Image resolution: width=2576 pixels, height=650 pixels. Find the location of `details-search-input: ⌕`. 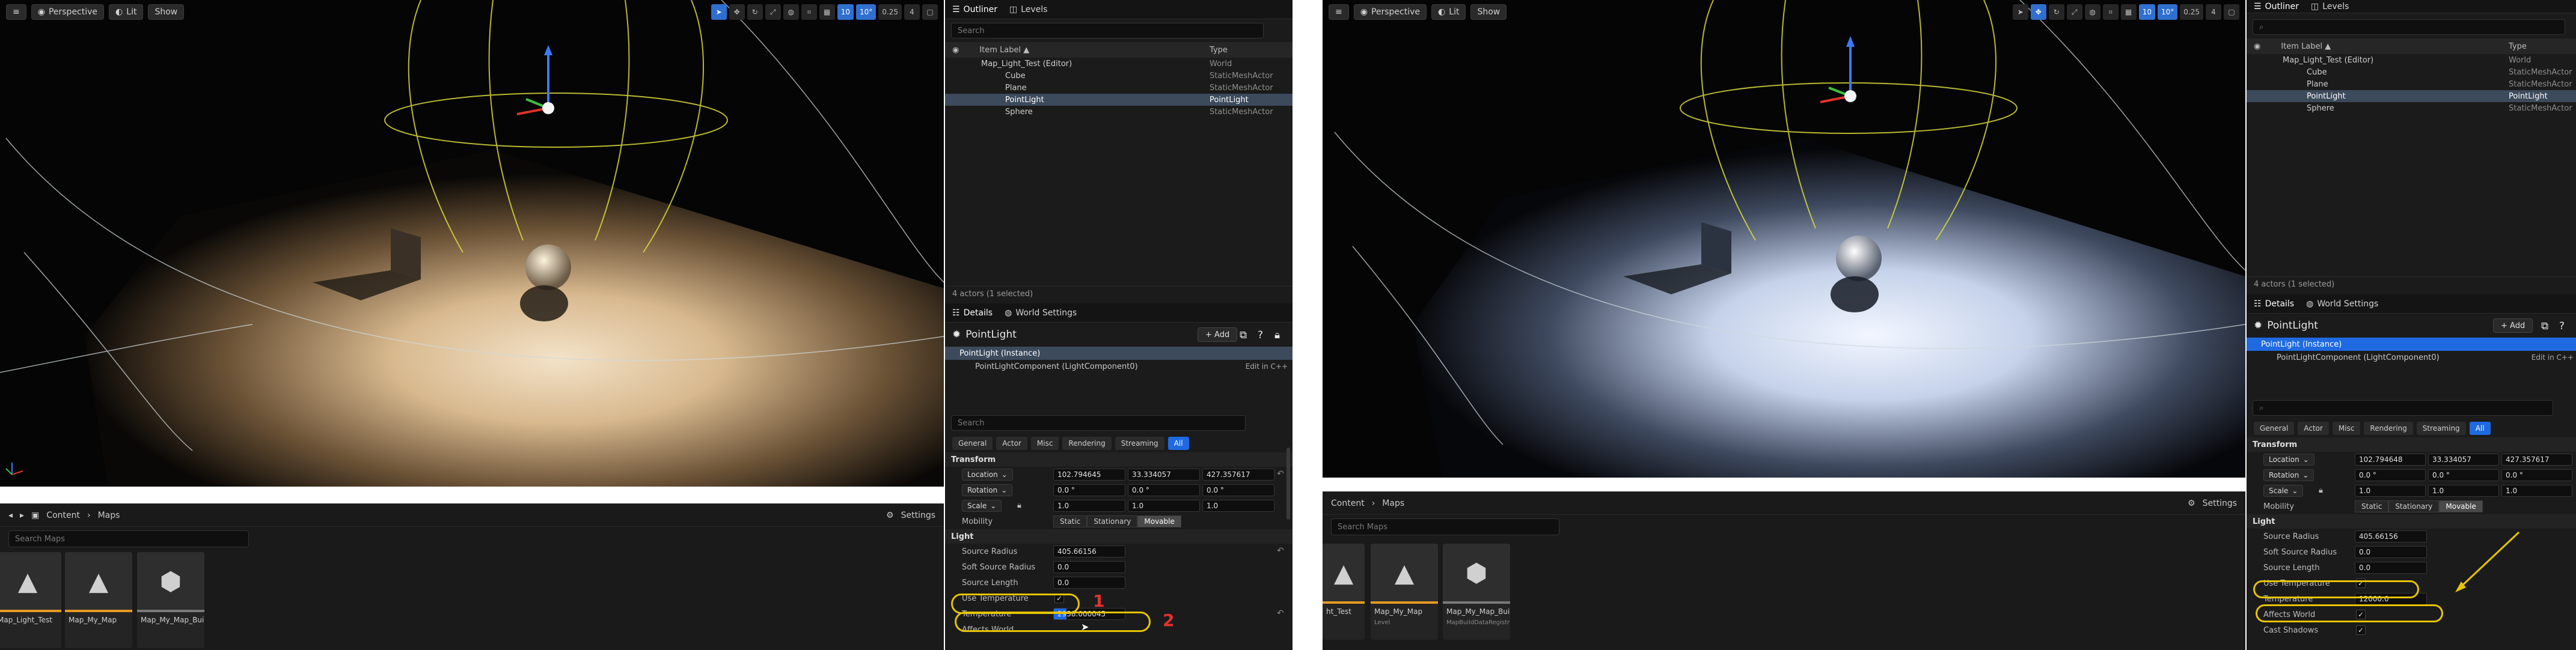

details-search-input: ⌕ is located at coordinates (2403, 408).